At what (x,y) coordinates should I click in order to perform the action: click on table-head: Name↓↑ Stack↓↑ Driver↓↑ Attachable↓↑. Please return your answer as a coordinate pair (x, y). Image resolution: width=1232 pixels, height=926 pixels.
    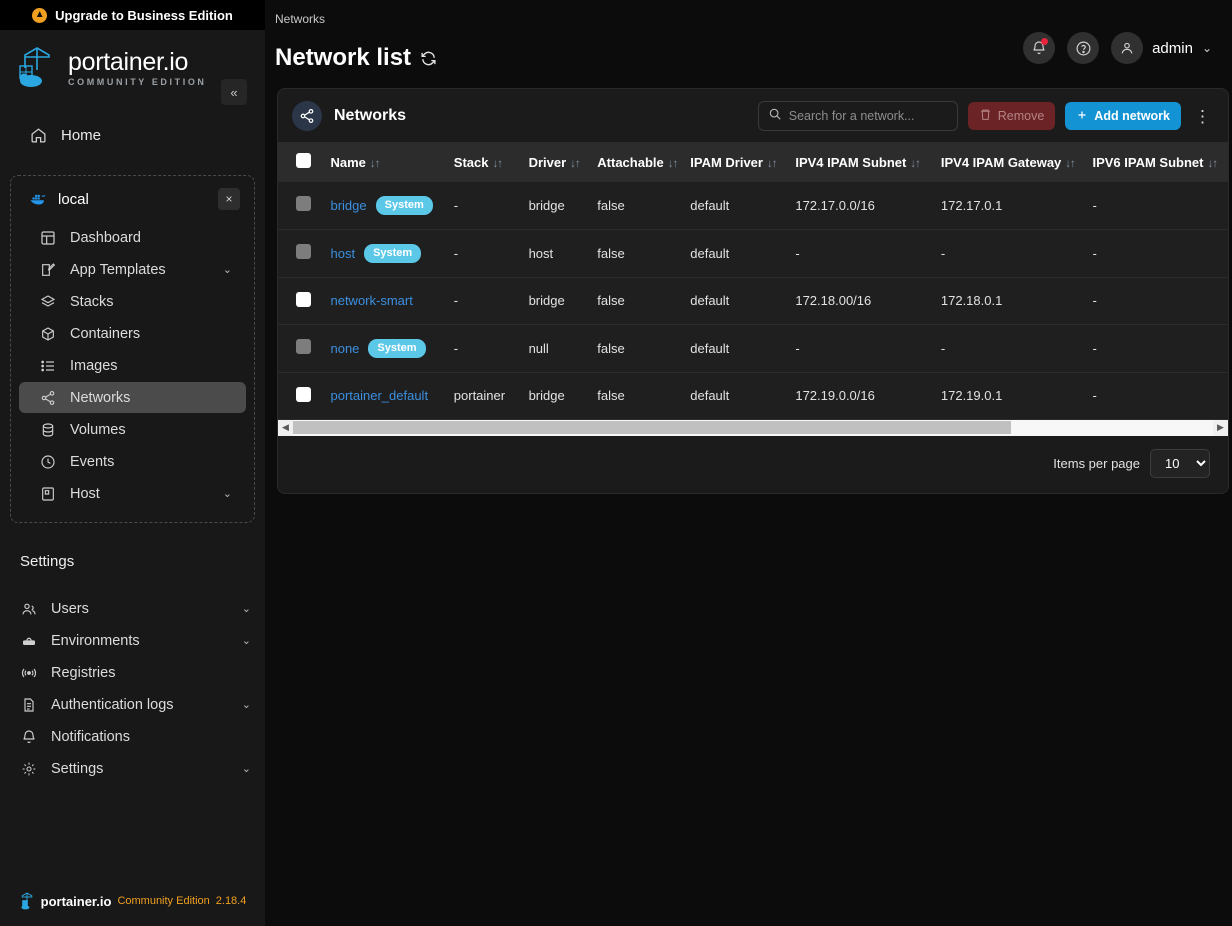
    Looking at the image, I should click on (753, 162).